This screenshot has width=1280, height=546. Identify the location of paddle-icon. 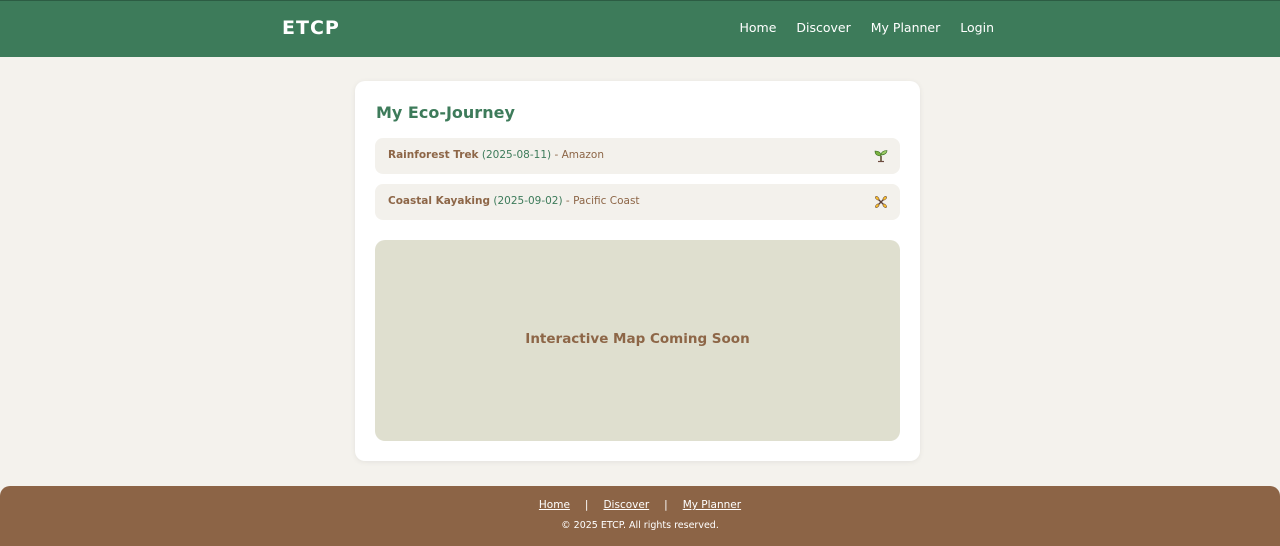
(881, 202).